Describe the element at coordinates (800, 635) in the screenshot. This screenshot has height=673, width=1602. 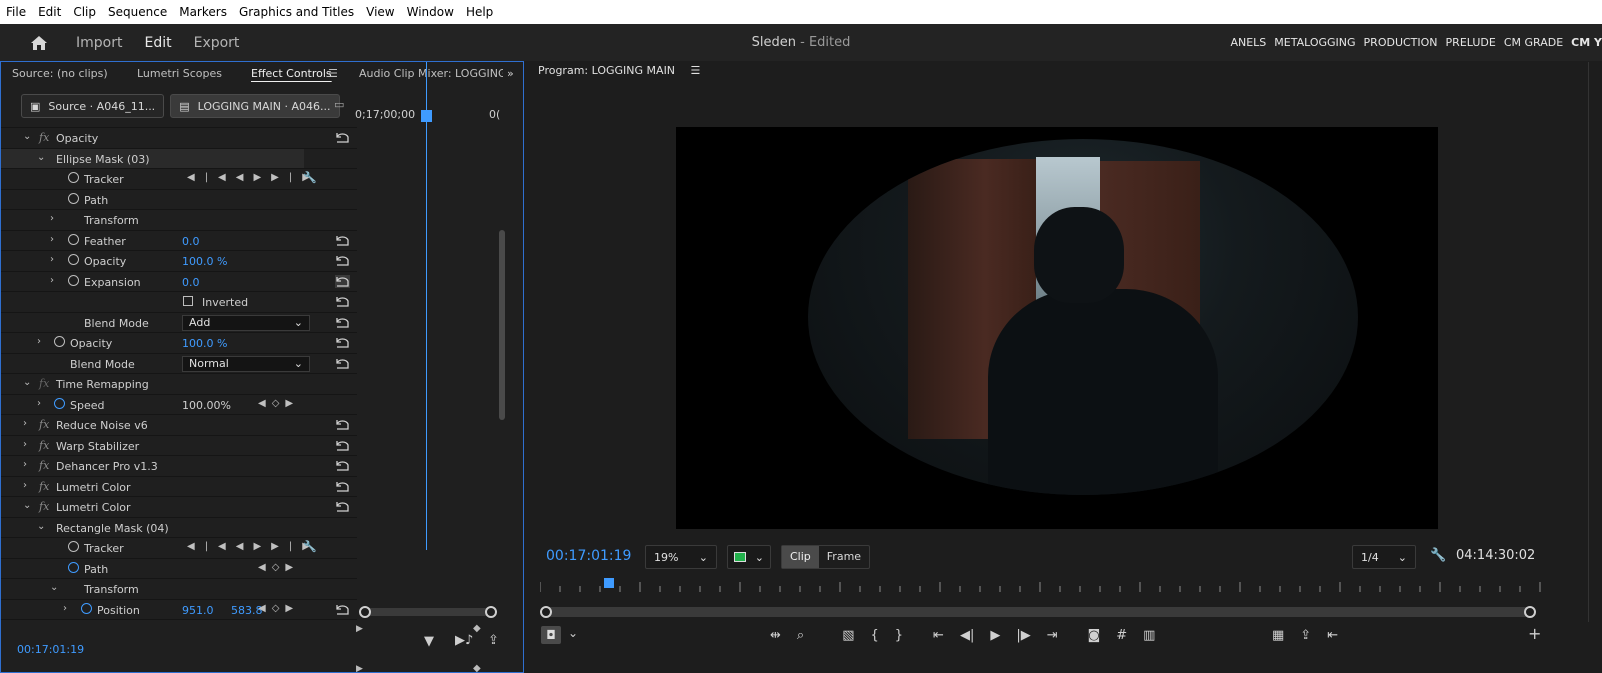
I see `reverse-match-frame-icon: ⌕` at that location.